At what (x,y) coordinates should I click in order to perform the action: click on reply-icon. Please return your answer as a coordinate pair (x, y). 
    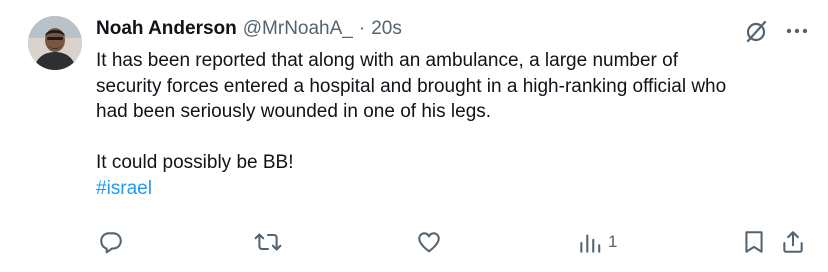
    Looking at the image, I should click on (111, 243).